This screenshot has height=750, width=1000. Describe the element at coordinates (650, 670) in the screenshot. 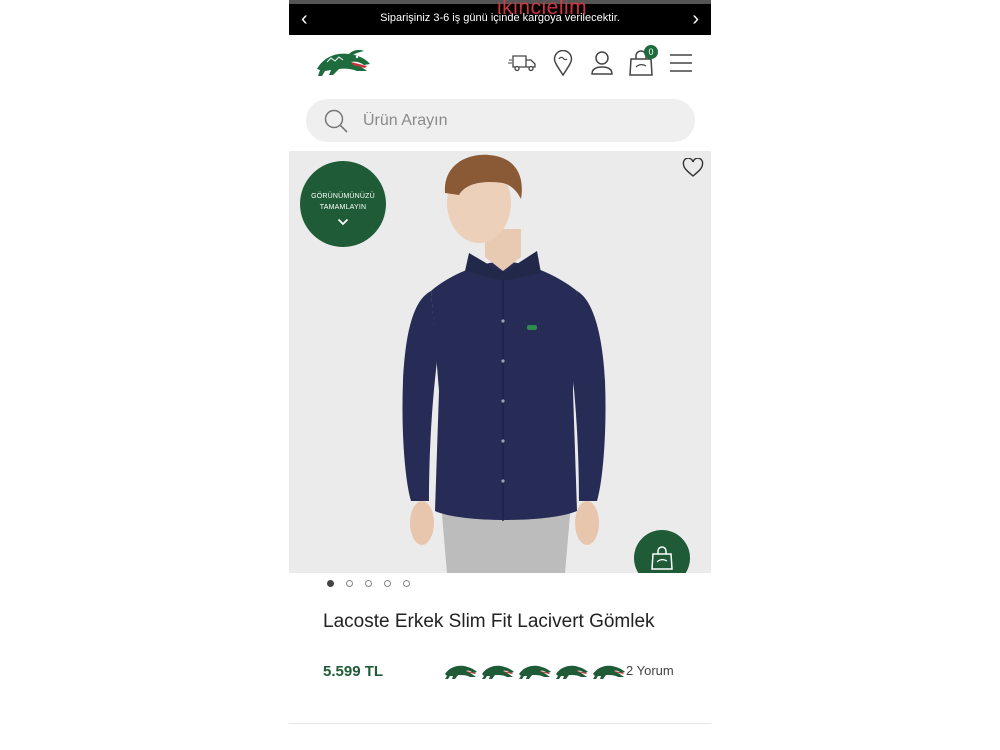

I see `reviews-link: 2 Yorum` at that location.